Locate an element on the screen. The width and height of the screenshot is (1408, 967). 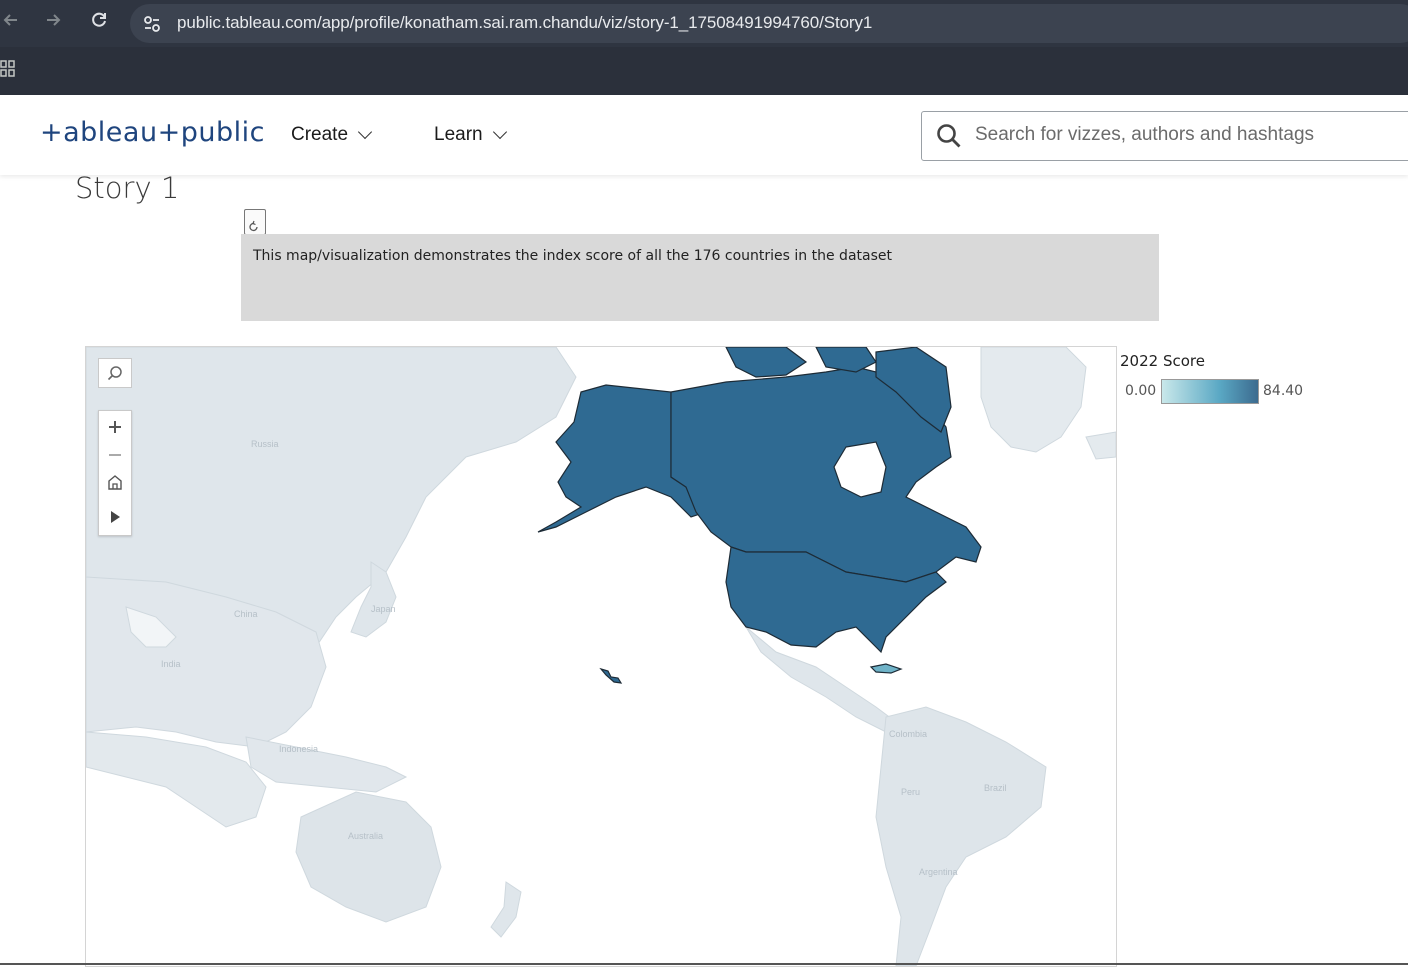
search-input is located at coordinates (1185, 135).